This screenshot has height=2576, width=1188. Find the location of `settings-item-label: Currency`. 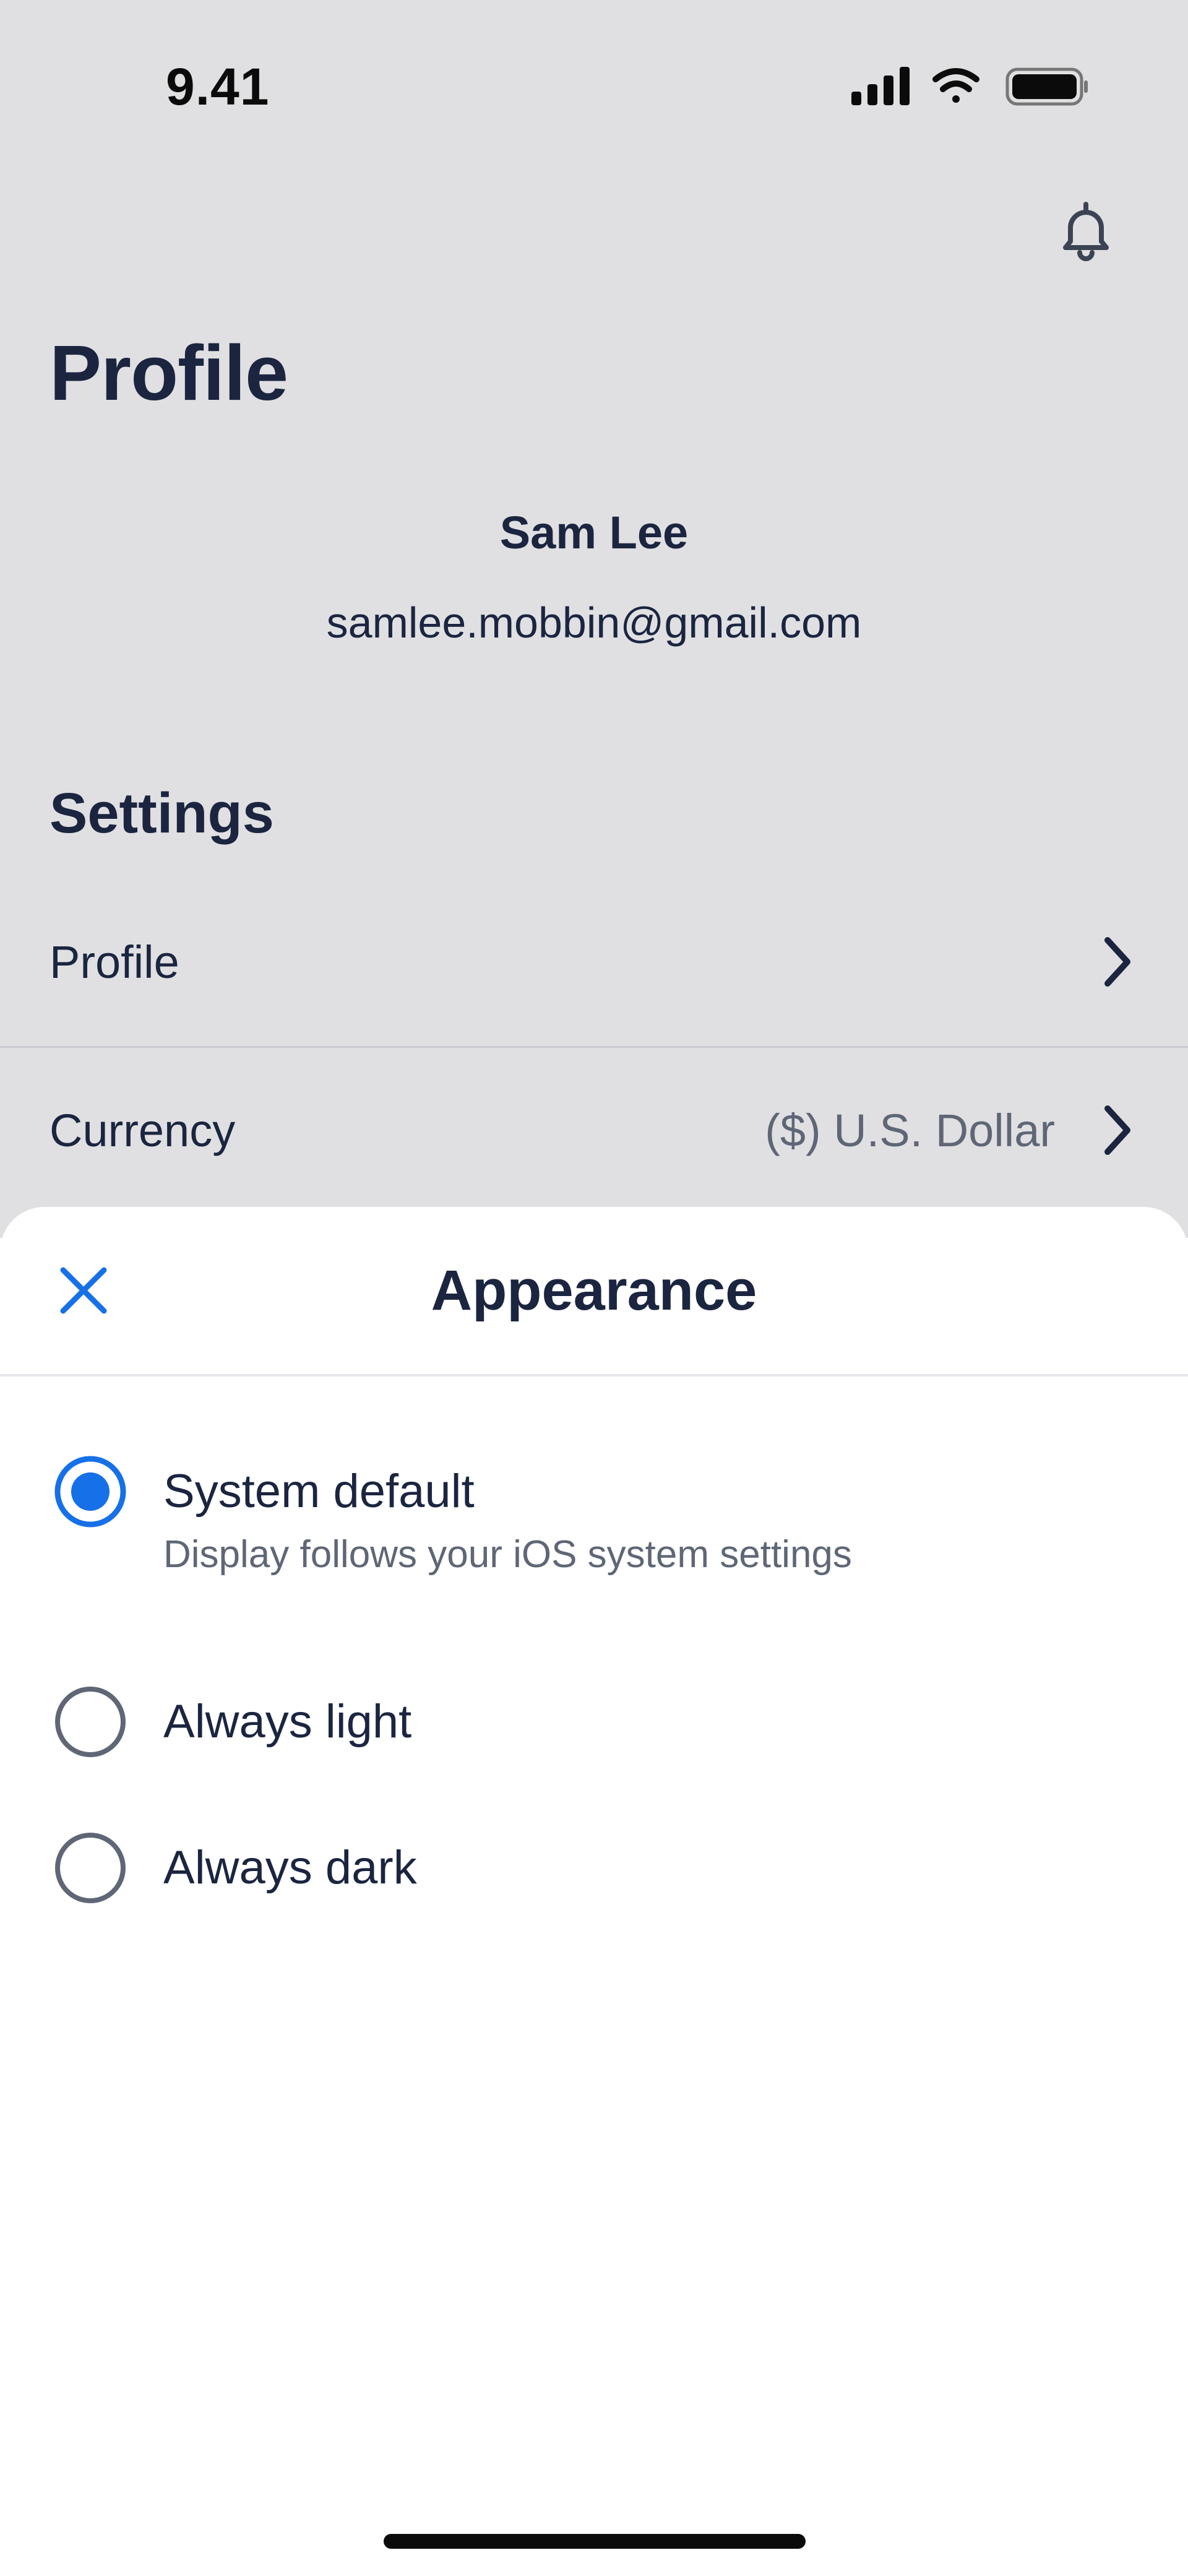

settings-item-label: Currency is located at coordinates (143, 1130).